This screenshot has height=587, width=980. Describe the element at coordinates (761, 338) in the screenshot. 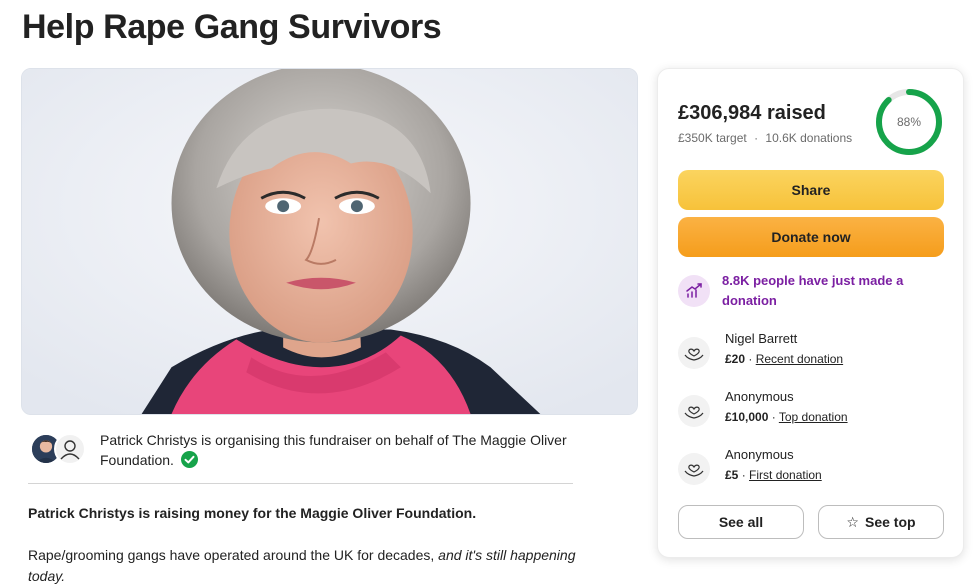

I see `donor-name: Nigel Barrett` at that location.